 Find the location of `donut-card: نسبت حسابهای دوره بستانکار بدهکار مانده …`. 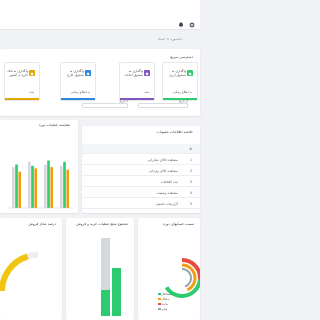

donut-card: نسبت حسابهای دوره بستانکار بدهکار مانده … is located at coordinates (169, 269).